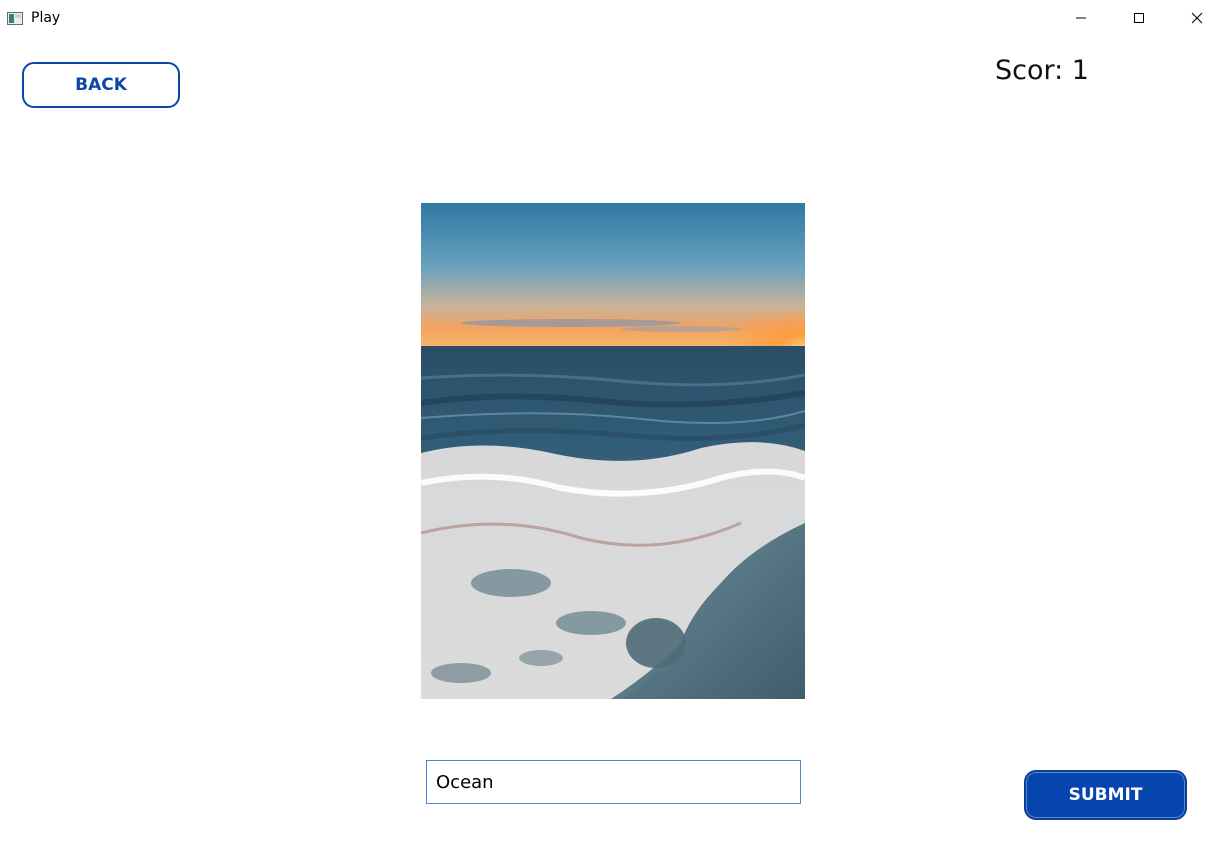 The height and width of the screenshot is (861, 1226). I want to click on window-title: Play, so click(46, 18).